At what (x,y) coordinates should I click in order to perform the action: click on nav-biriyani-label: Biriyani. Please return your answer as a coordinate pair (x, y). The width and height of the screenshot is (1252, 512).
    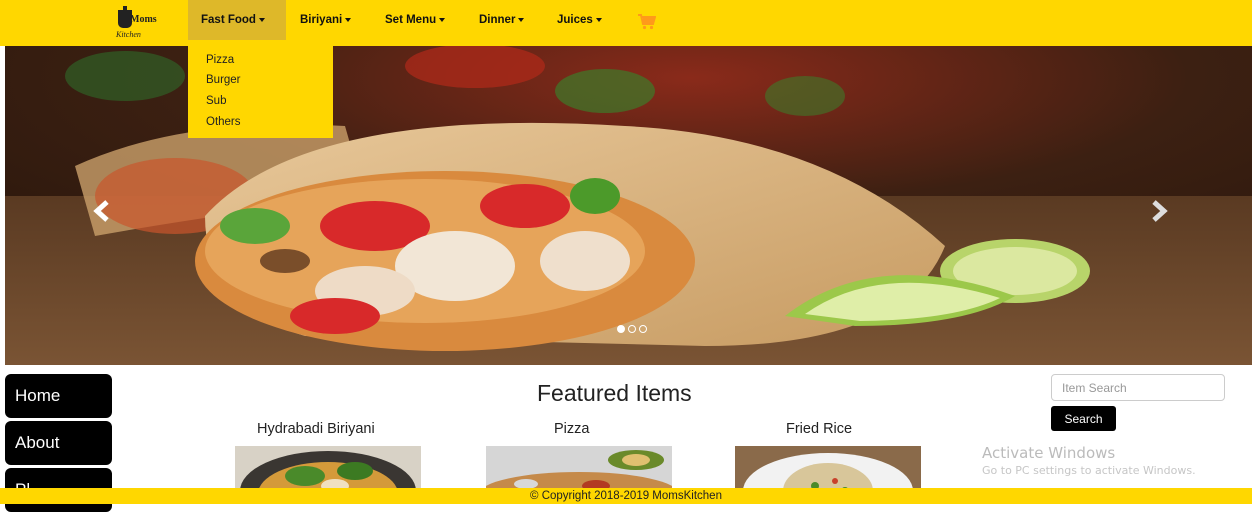
    Looking at the image, I should click on (321, 20).